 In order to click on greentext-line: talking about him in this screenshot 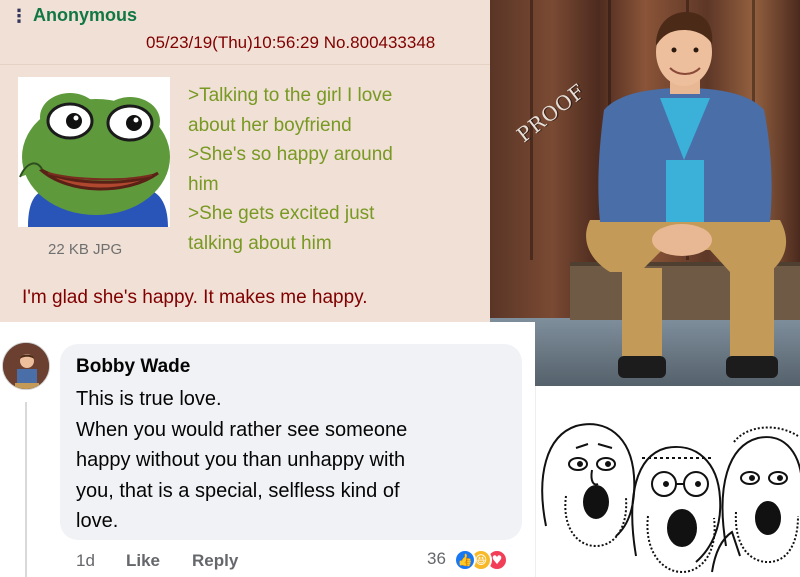, I will do `click(260, 243)`.